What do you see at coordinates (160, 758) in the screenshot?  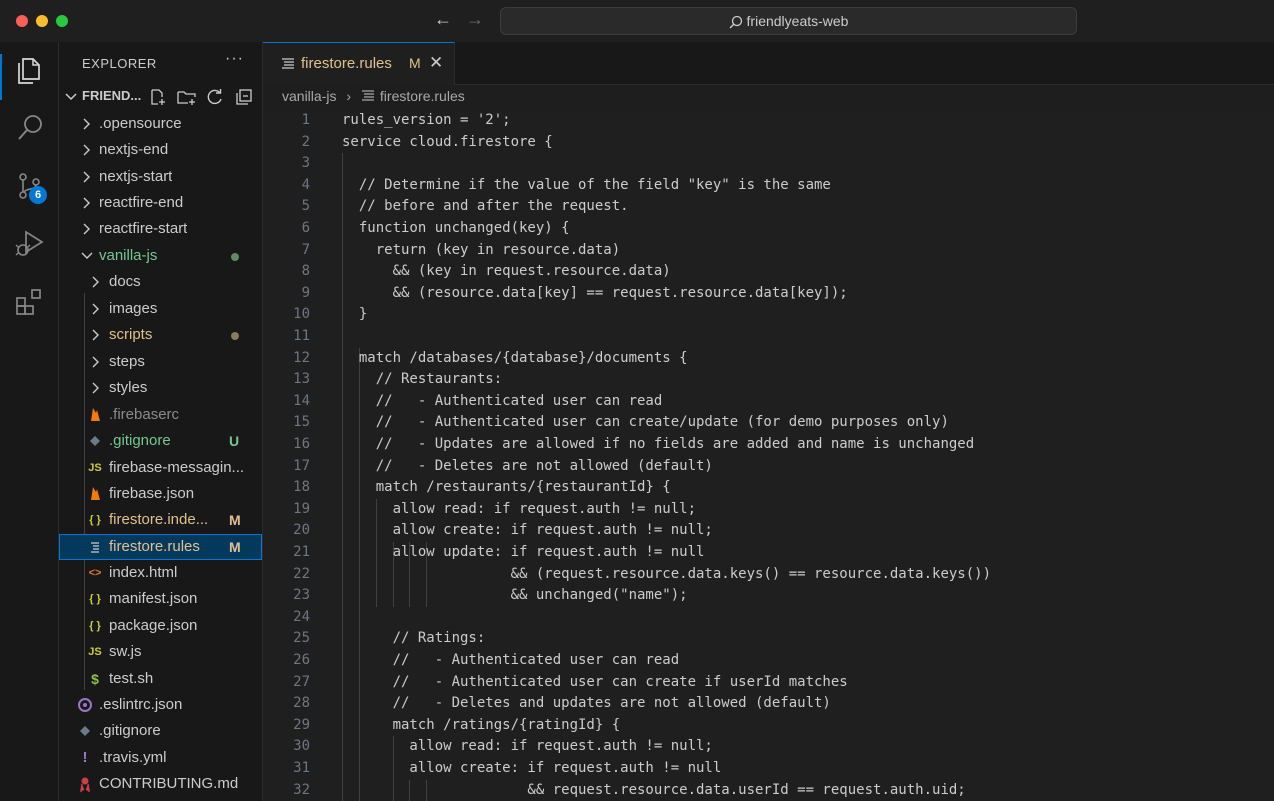 I see `tree-item-travis-yml: ! .travis.yml` at bounding box center [160, 758].